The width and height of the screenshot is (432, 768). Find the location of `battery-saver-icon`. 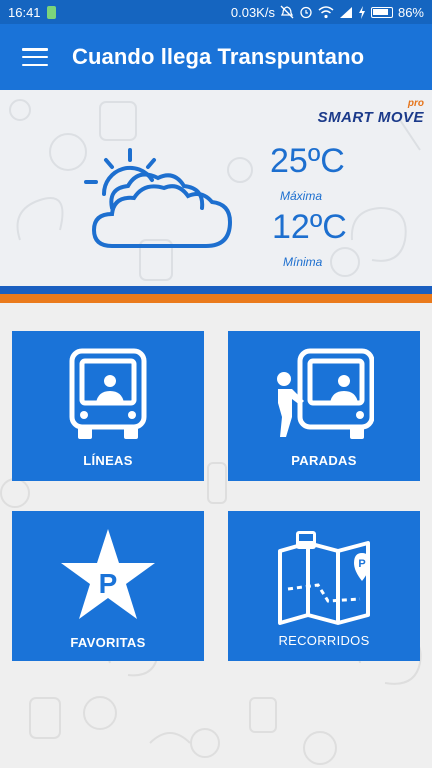

battery-saver-icon is located at coordinates (51, 12).